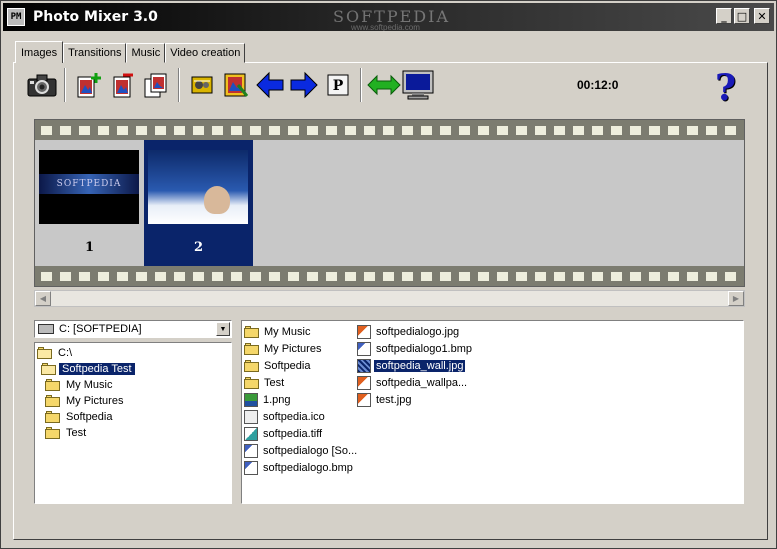 This screenshot has width=777, height=549. Describe the element at coordinates (364, 348) in the screenshot. I see `bmp-file-icon` at that location.